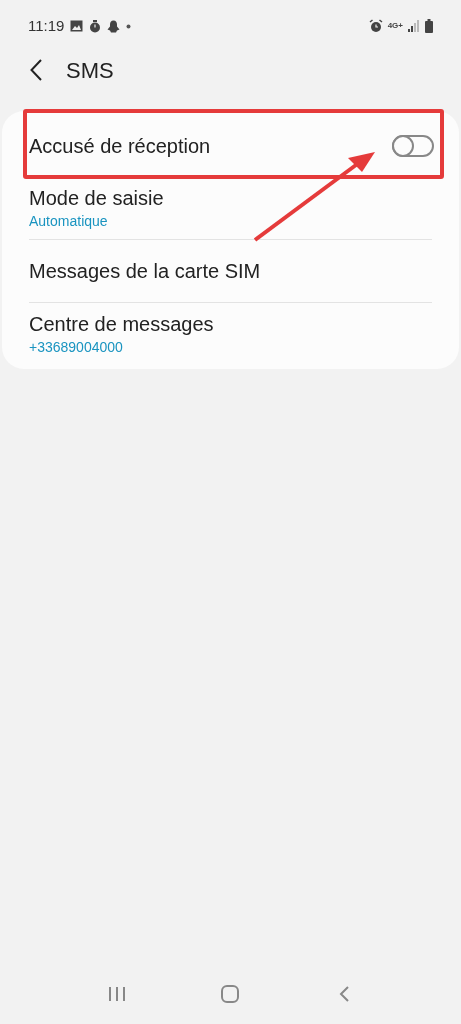 This screenshot has height=1024, width=461. Describe the element at coordinates (121, 324) in the screenshot. I see `setting-title: Centre de messages` at that location.